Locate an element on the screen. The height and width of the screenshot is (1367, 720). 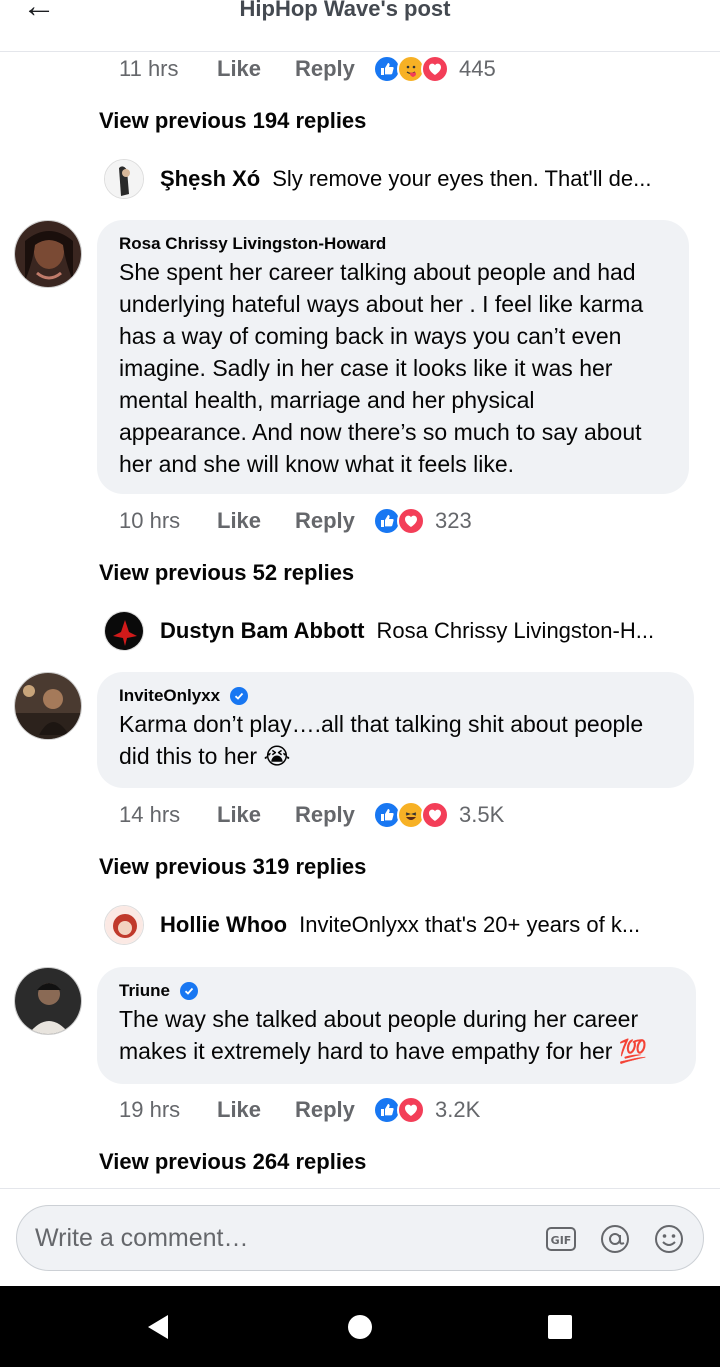
page-title: HipHop Wave's post is located at coordinates (345, 10).